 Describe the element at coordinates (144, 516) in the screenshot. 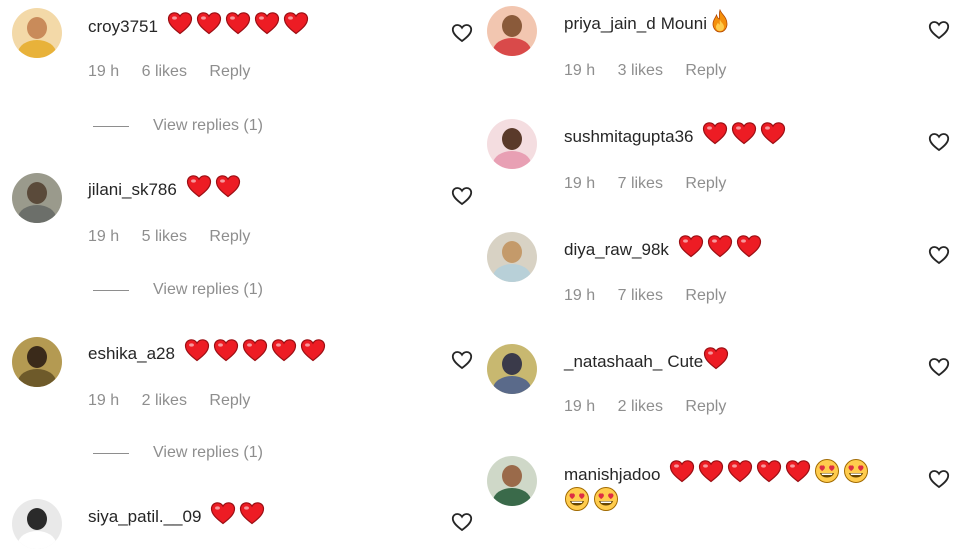

I see `username: siya_patil.__09` at that location.